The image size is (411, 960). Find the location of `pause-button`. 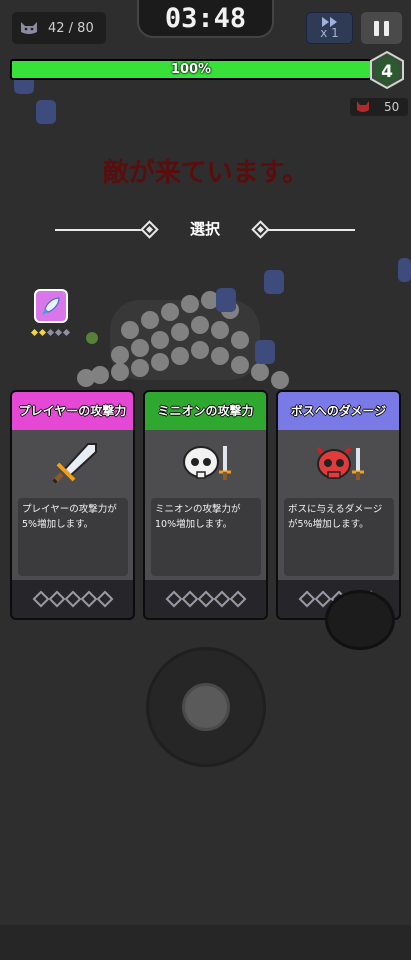

pause-button is located at coordinates (381, 28).